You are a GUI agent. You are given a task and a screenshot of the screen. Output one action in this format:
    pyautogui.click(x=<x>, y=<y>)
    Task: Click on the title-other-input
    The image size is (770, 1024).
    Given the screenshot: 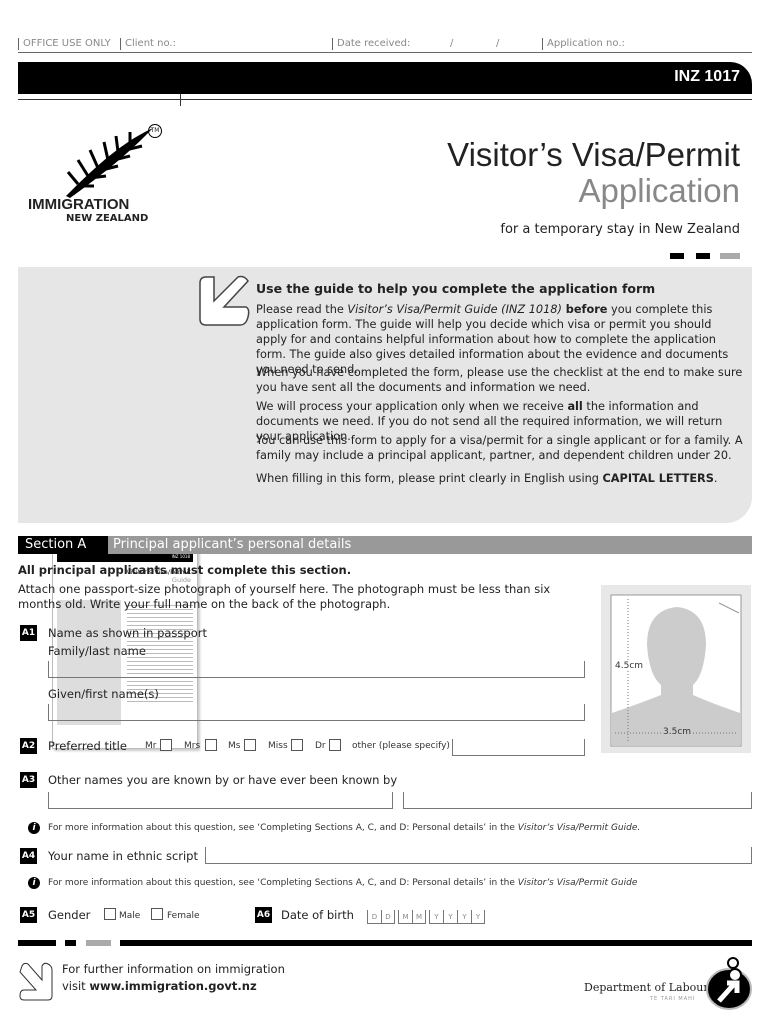 What is the action you would take?
    pyautogui.click(x=518, y=747)
    